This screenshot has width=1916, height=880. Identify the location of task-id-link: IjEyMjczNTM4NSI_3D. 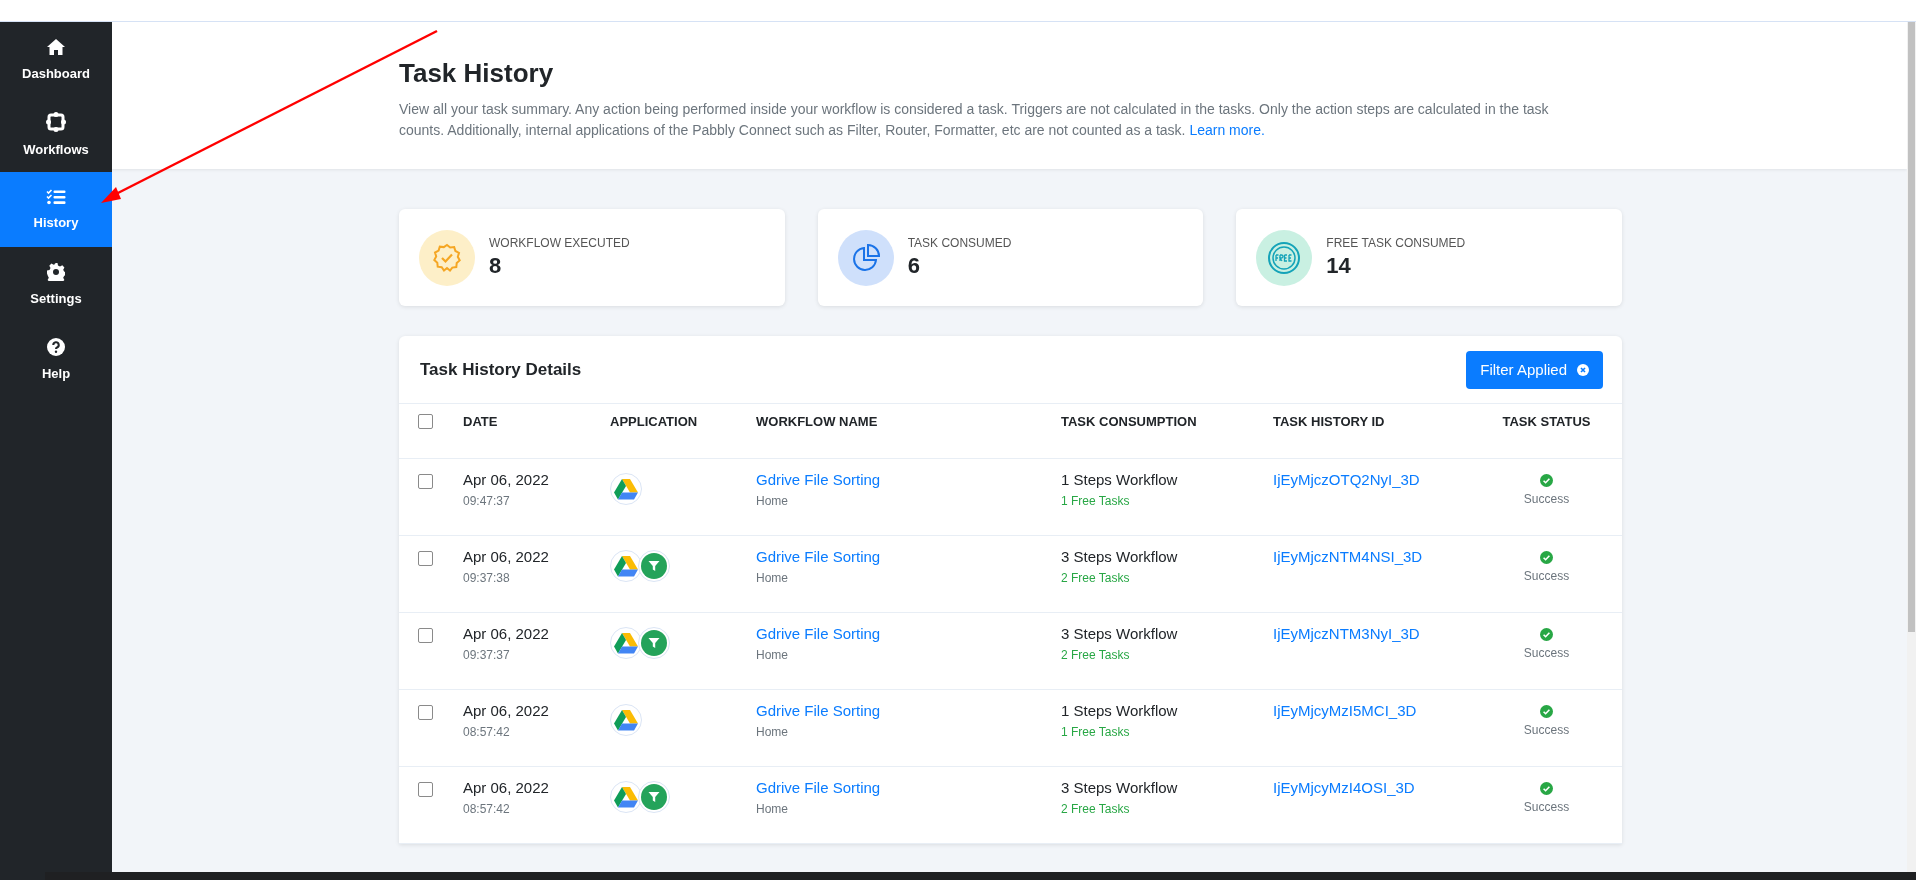
(1382, 556).